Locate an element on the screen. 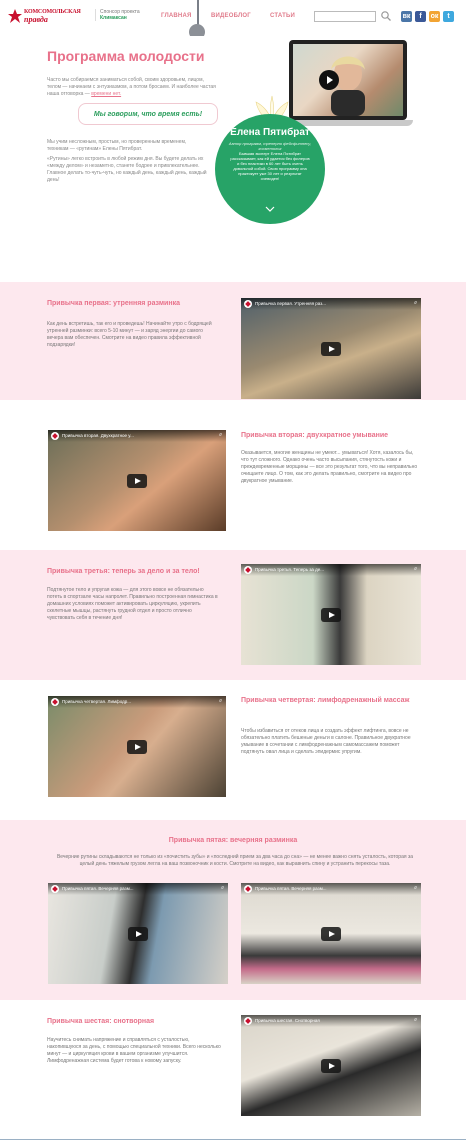 This screenshot has height=1140, width=466. kp-star-icon is located at coordinates (15, 16).